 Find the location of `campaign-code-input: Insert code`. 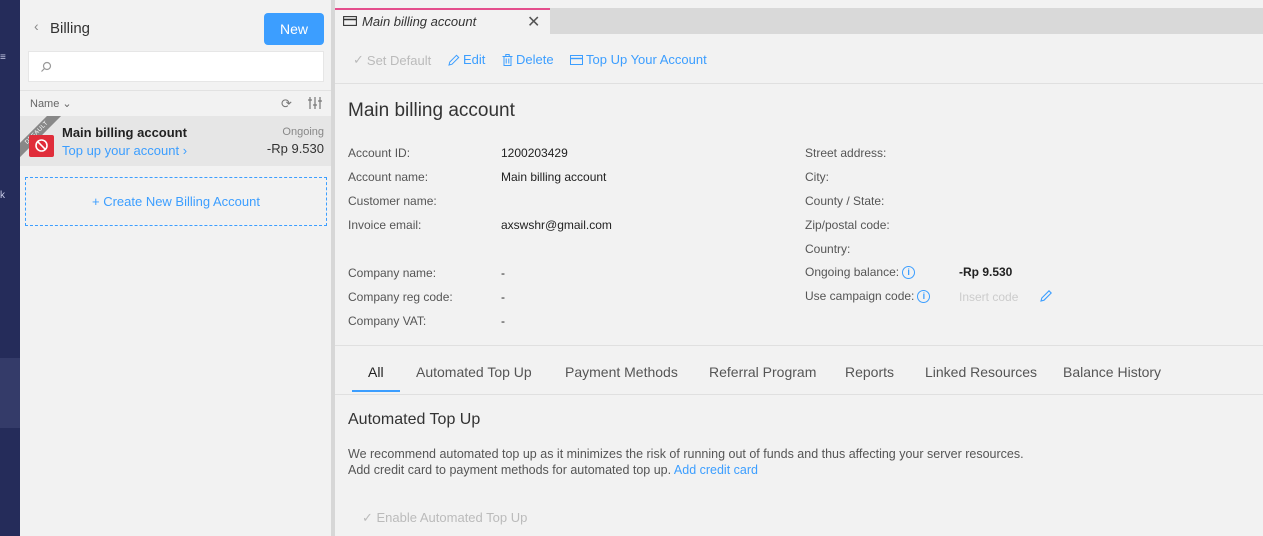

campaign-code-input: Insert code is located at coordinates (988, 297).